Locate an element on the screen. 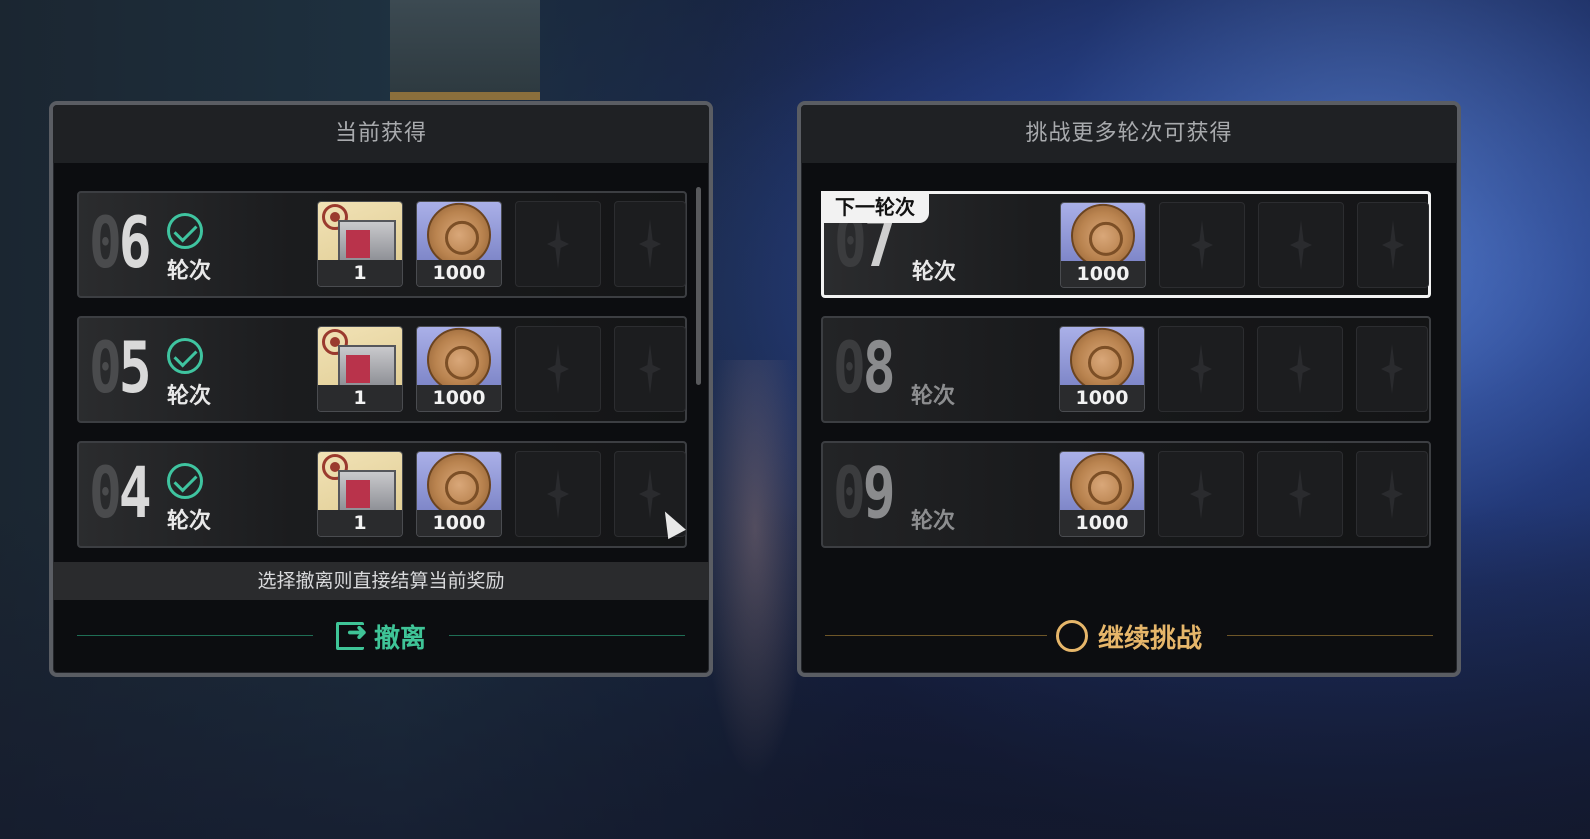 The height and width of the screenshot is (839, 1590). panel-title: 当前获得 is located at coordinates (381, 134).